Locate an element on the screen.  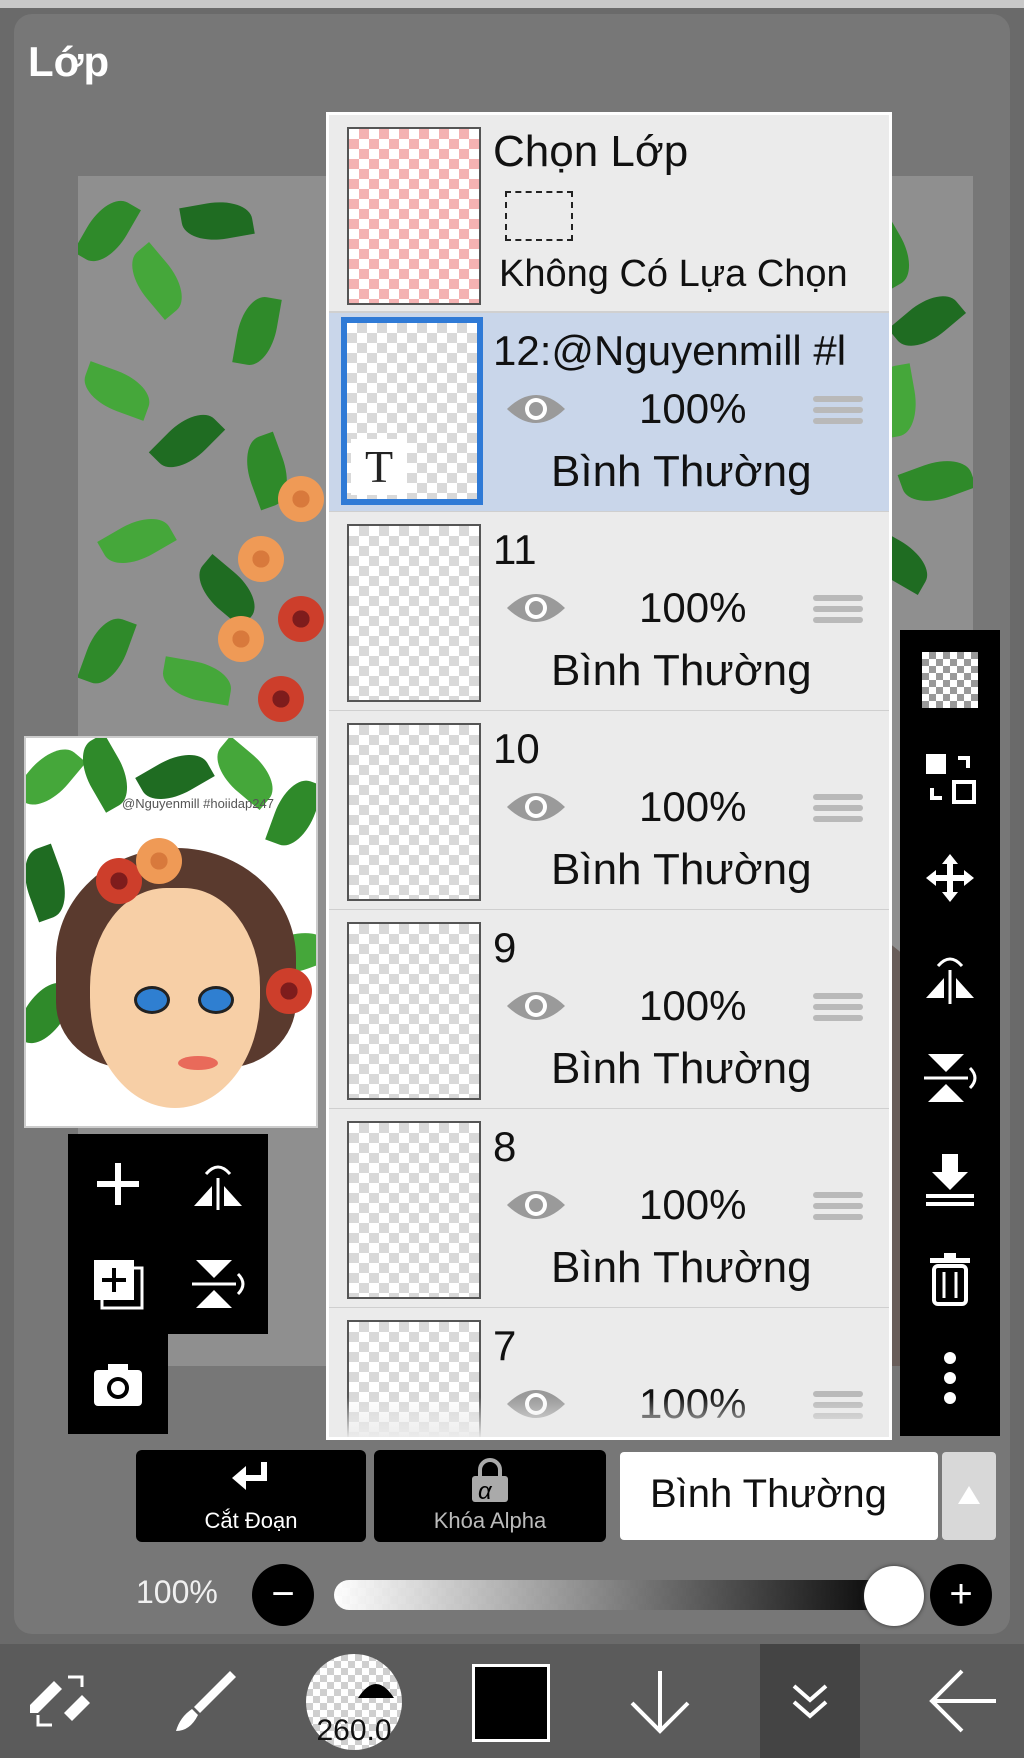
camera-icon is located at coordinates (118, 1384).